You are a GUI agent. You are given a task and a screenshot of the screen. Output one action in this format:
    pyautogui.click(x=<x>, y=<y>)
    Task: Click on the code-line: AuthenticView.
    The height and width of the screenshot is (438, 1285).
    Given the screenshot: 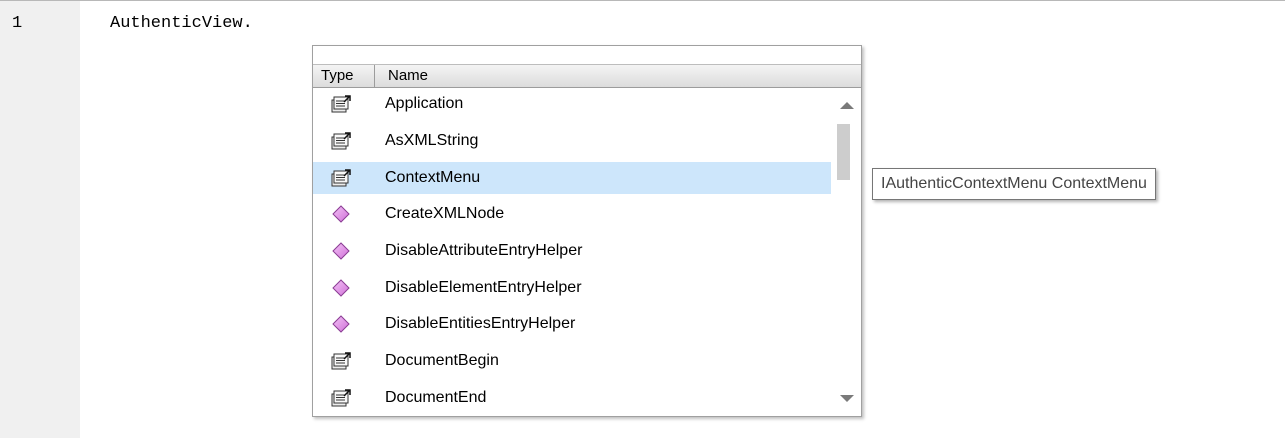 What is the action you would take?
    pyautogui.click(x=181, y=23)
    